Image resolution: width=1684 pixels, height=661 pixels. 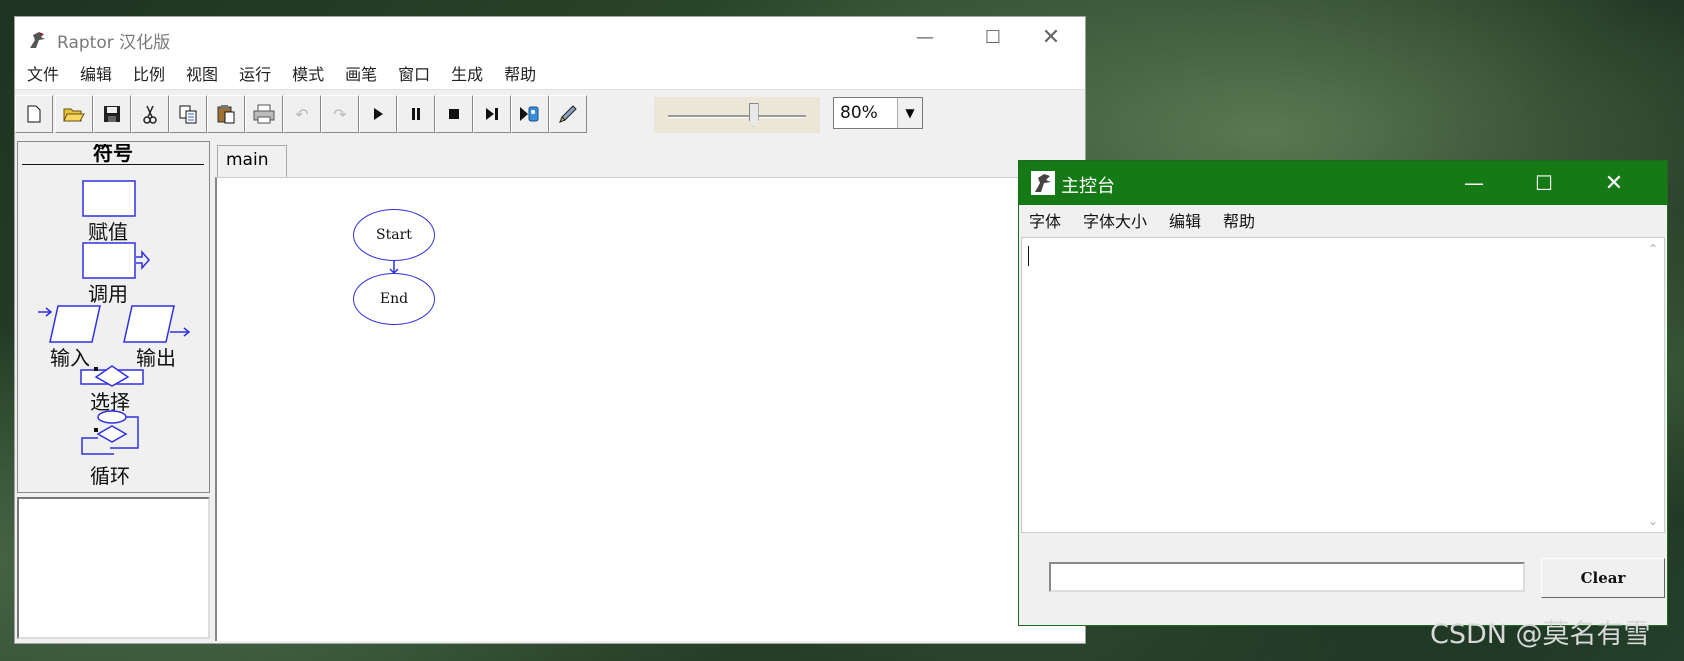 I want to click on scroll-down-icon: ⌄, so click(x=1653, y=521).